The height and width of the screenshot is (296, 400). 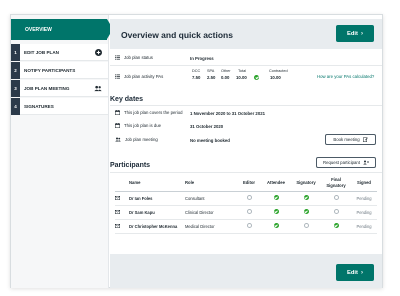 What do you see at coordinates (15, 106) in the screenshot?
I see `step-number: 4` at bounding box center [15, 106].